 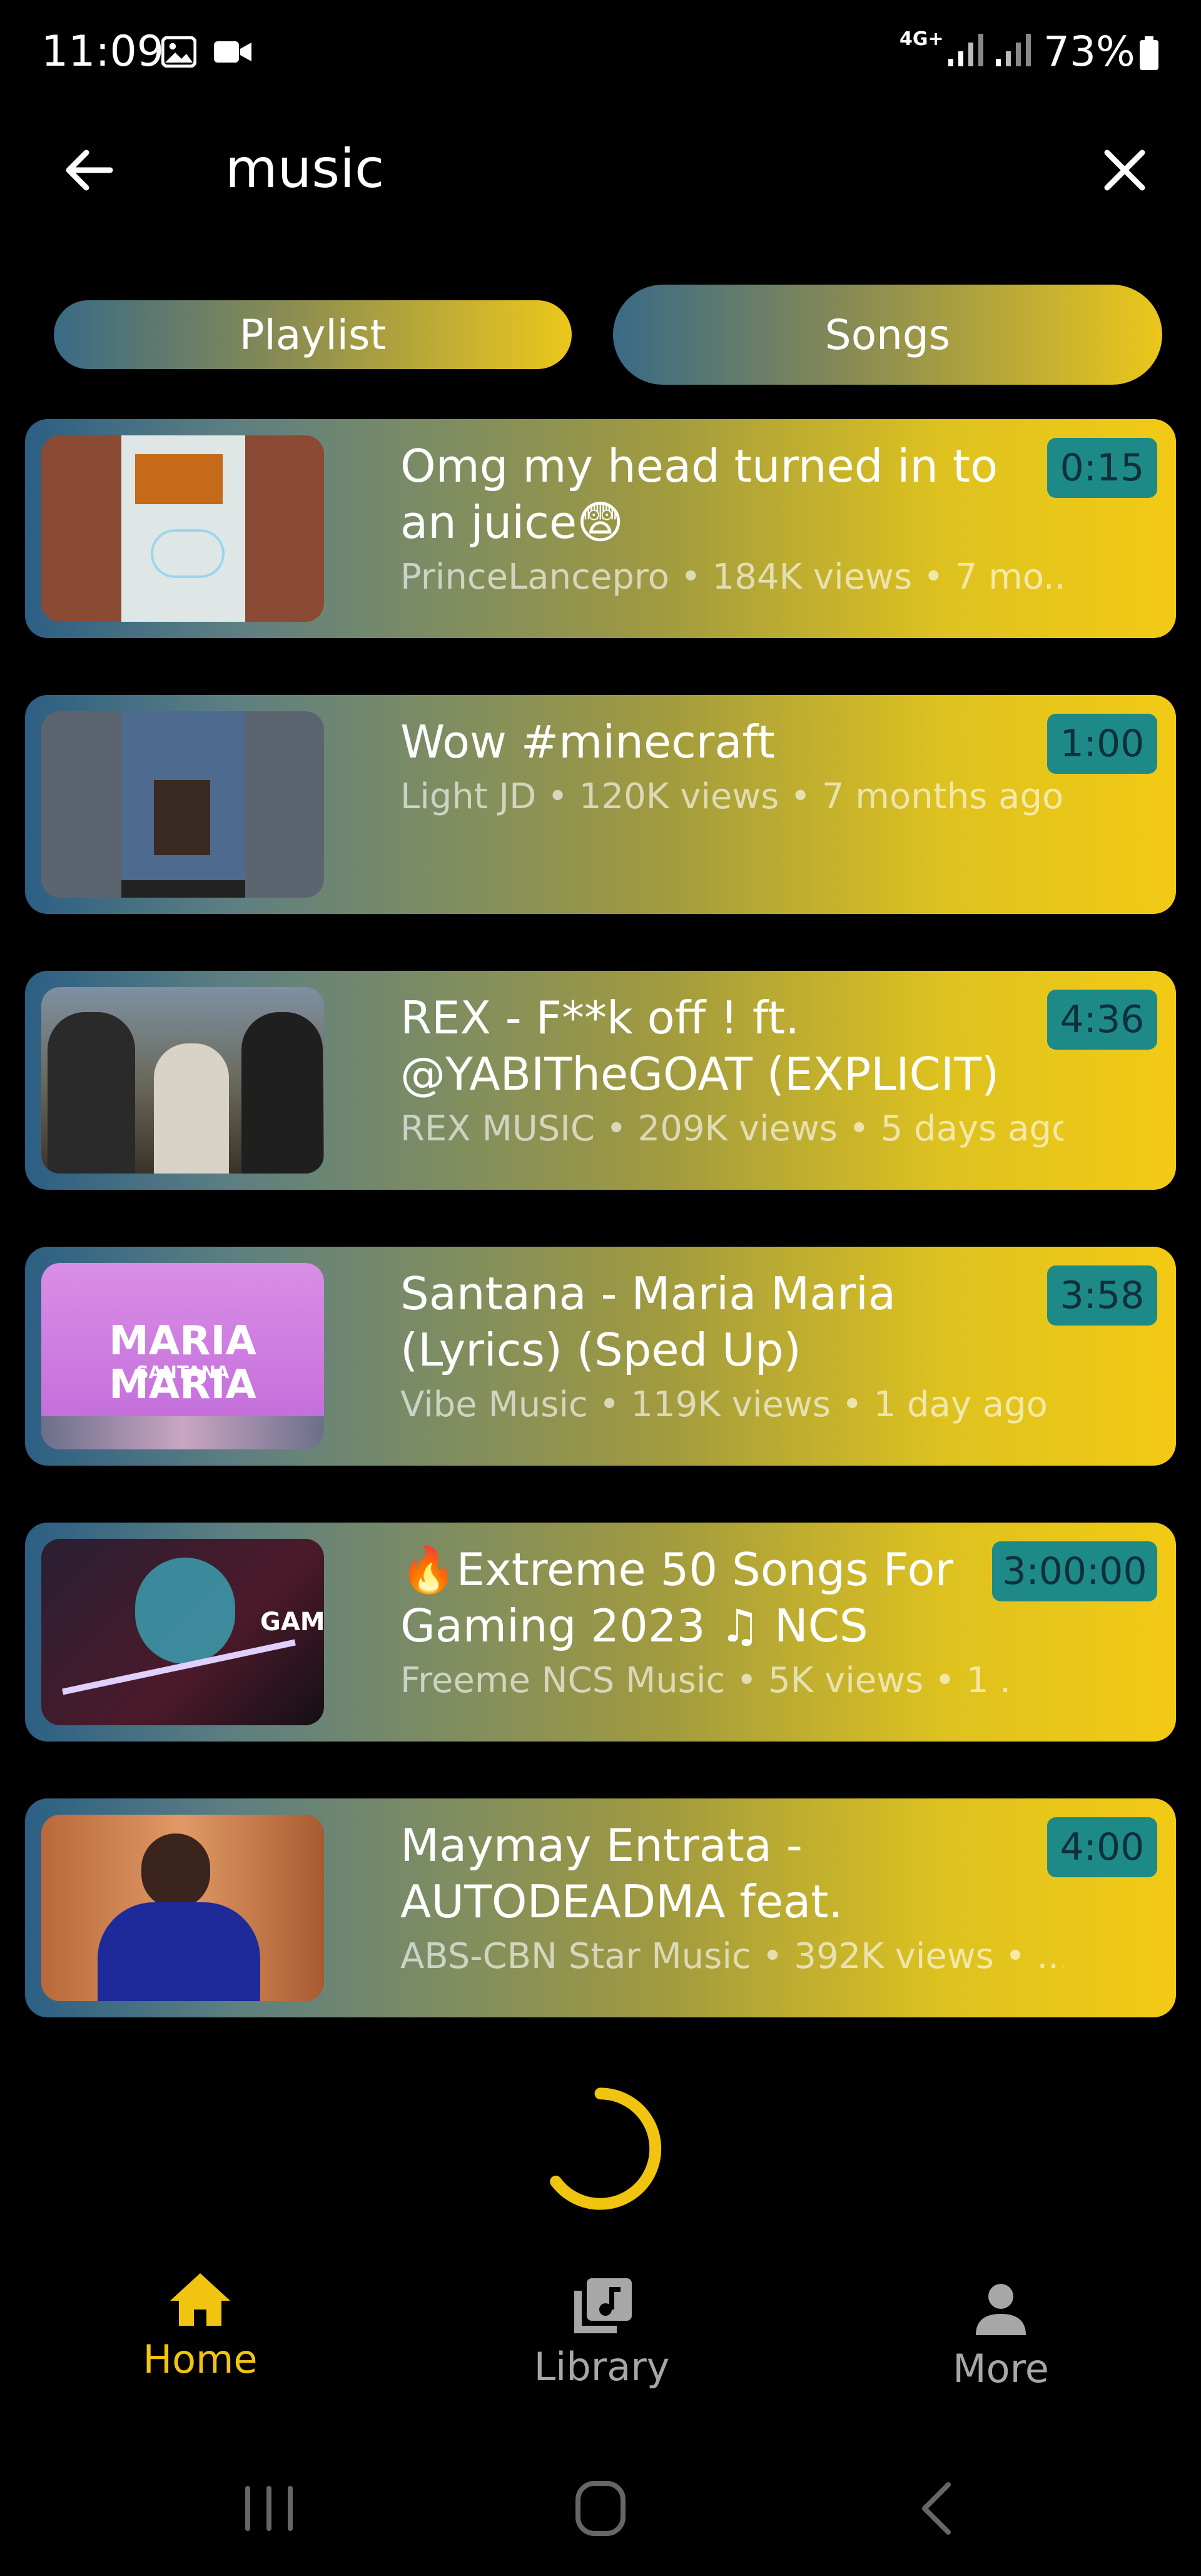 What do you see at coordinates (178, 52) in the screenshot?
I see `gallery-icon` at bounding box center [178, 52].